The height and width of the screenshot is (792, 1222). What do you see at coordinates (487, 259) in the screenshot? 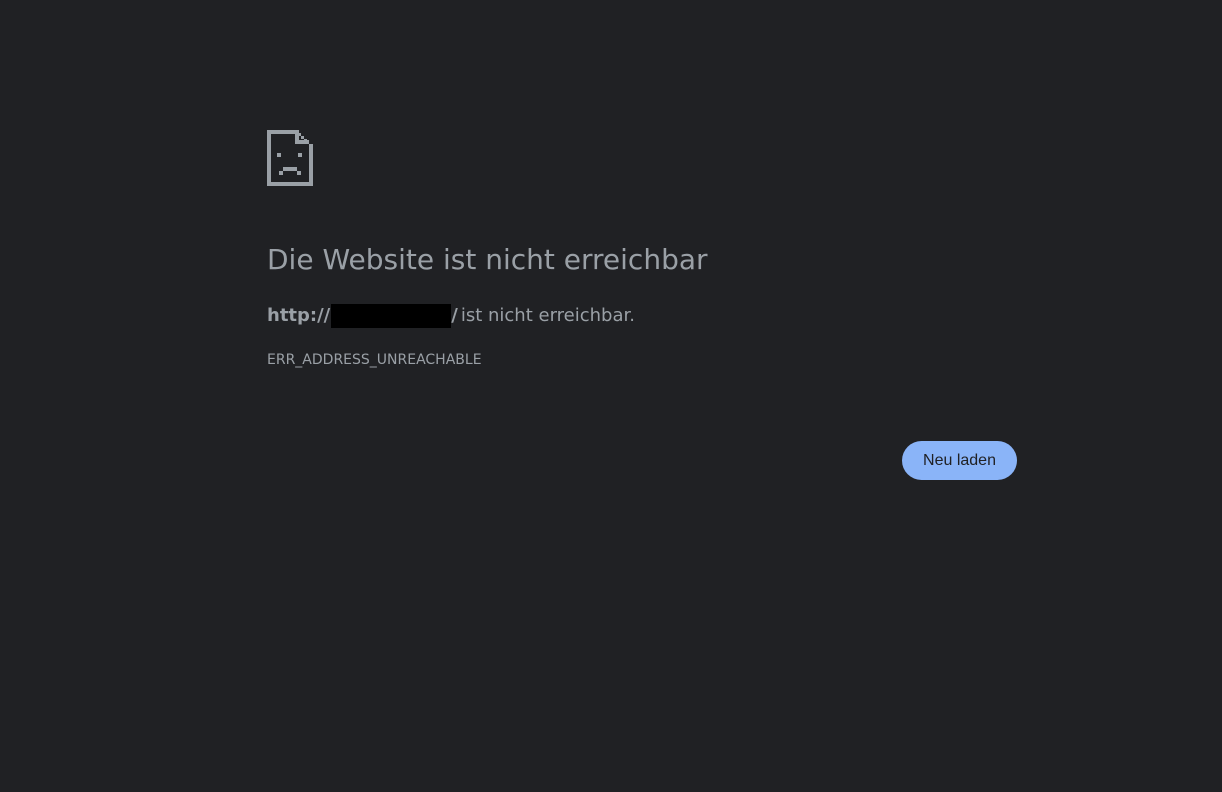
I see `error-headline: Die Website ist nicht erreichbar` at bounding box center [487, 259].